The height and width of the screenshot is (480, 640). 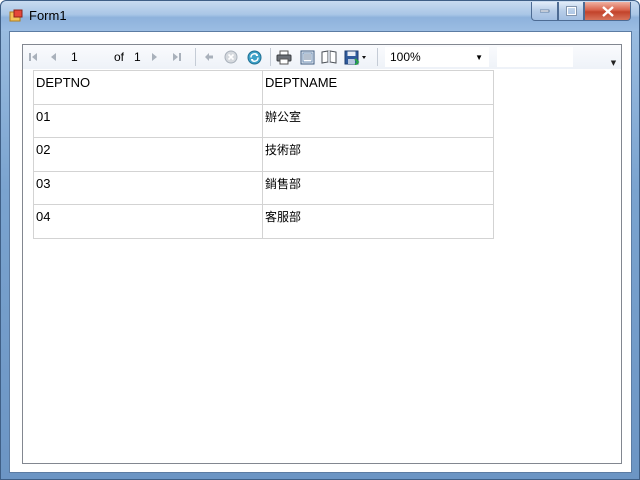 I want to click on table-row: 01 辦公室, so click(x=263, y=121).